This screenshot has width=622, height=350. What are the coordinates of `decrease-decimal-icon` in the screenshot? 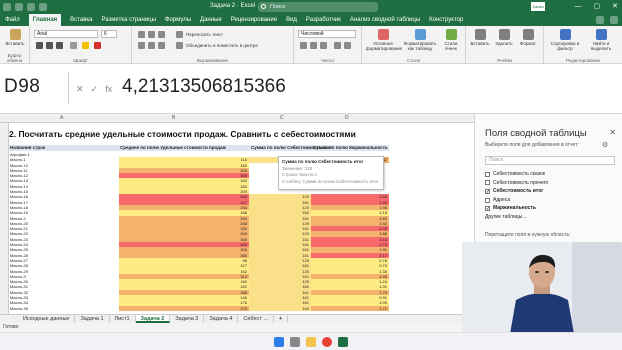 It's located at (347, 45).